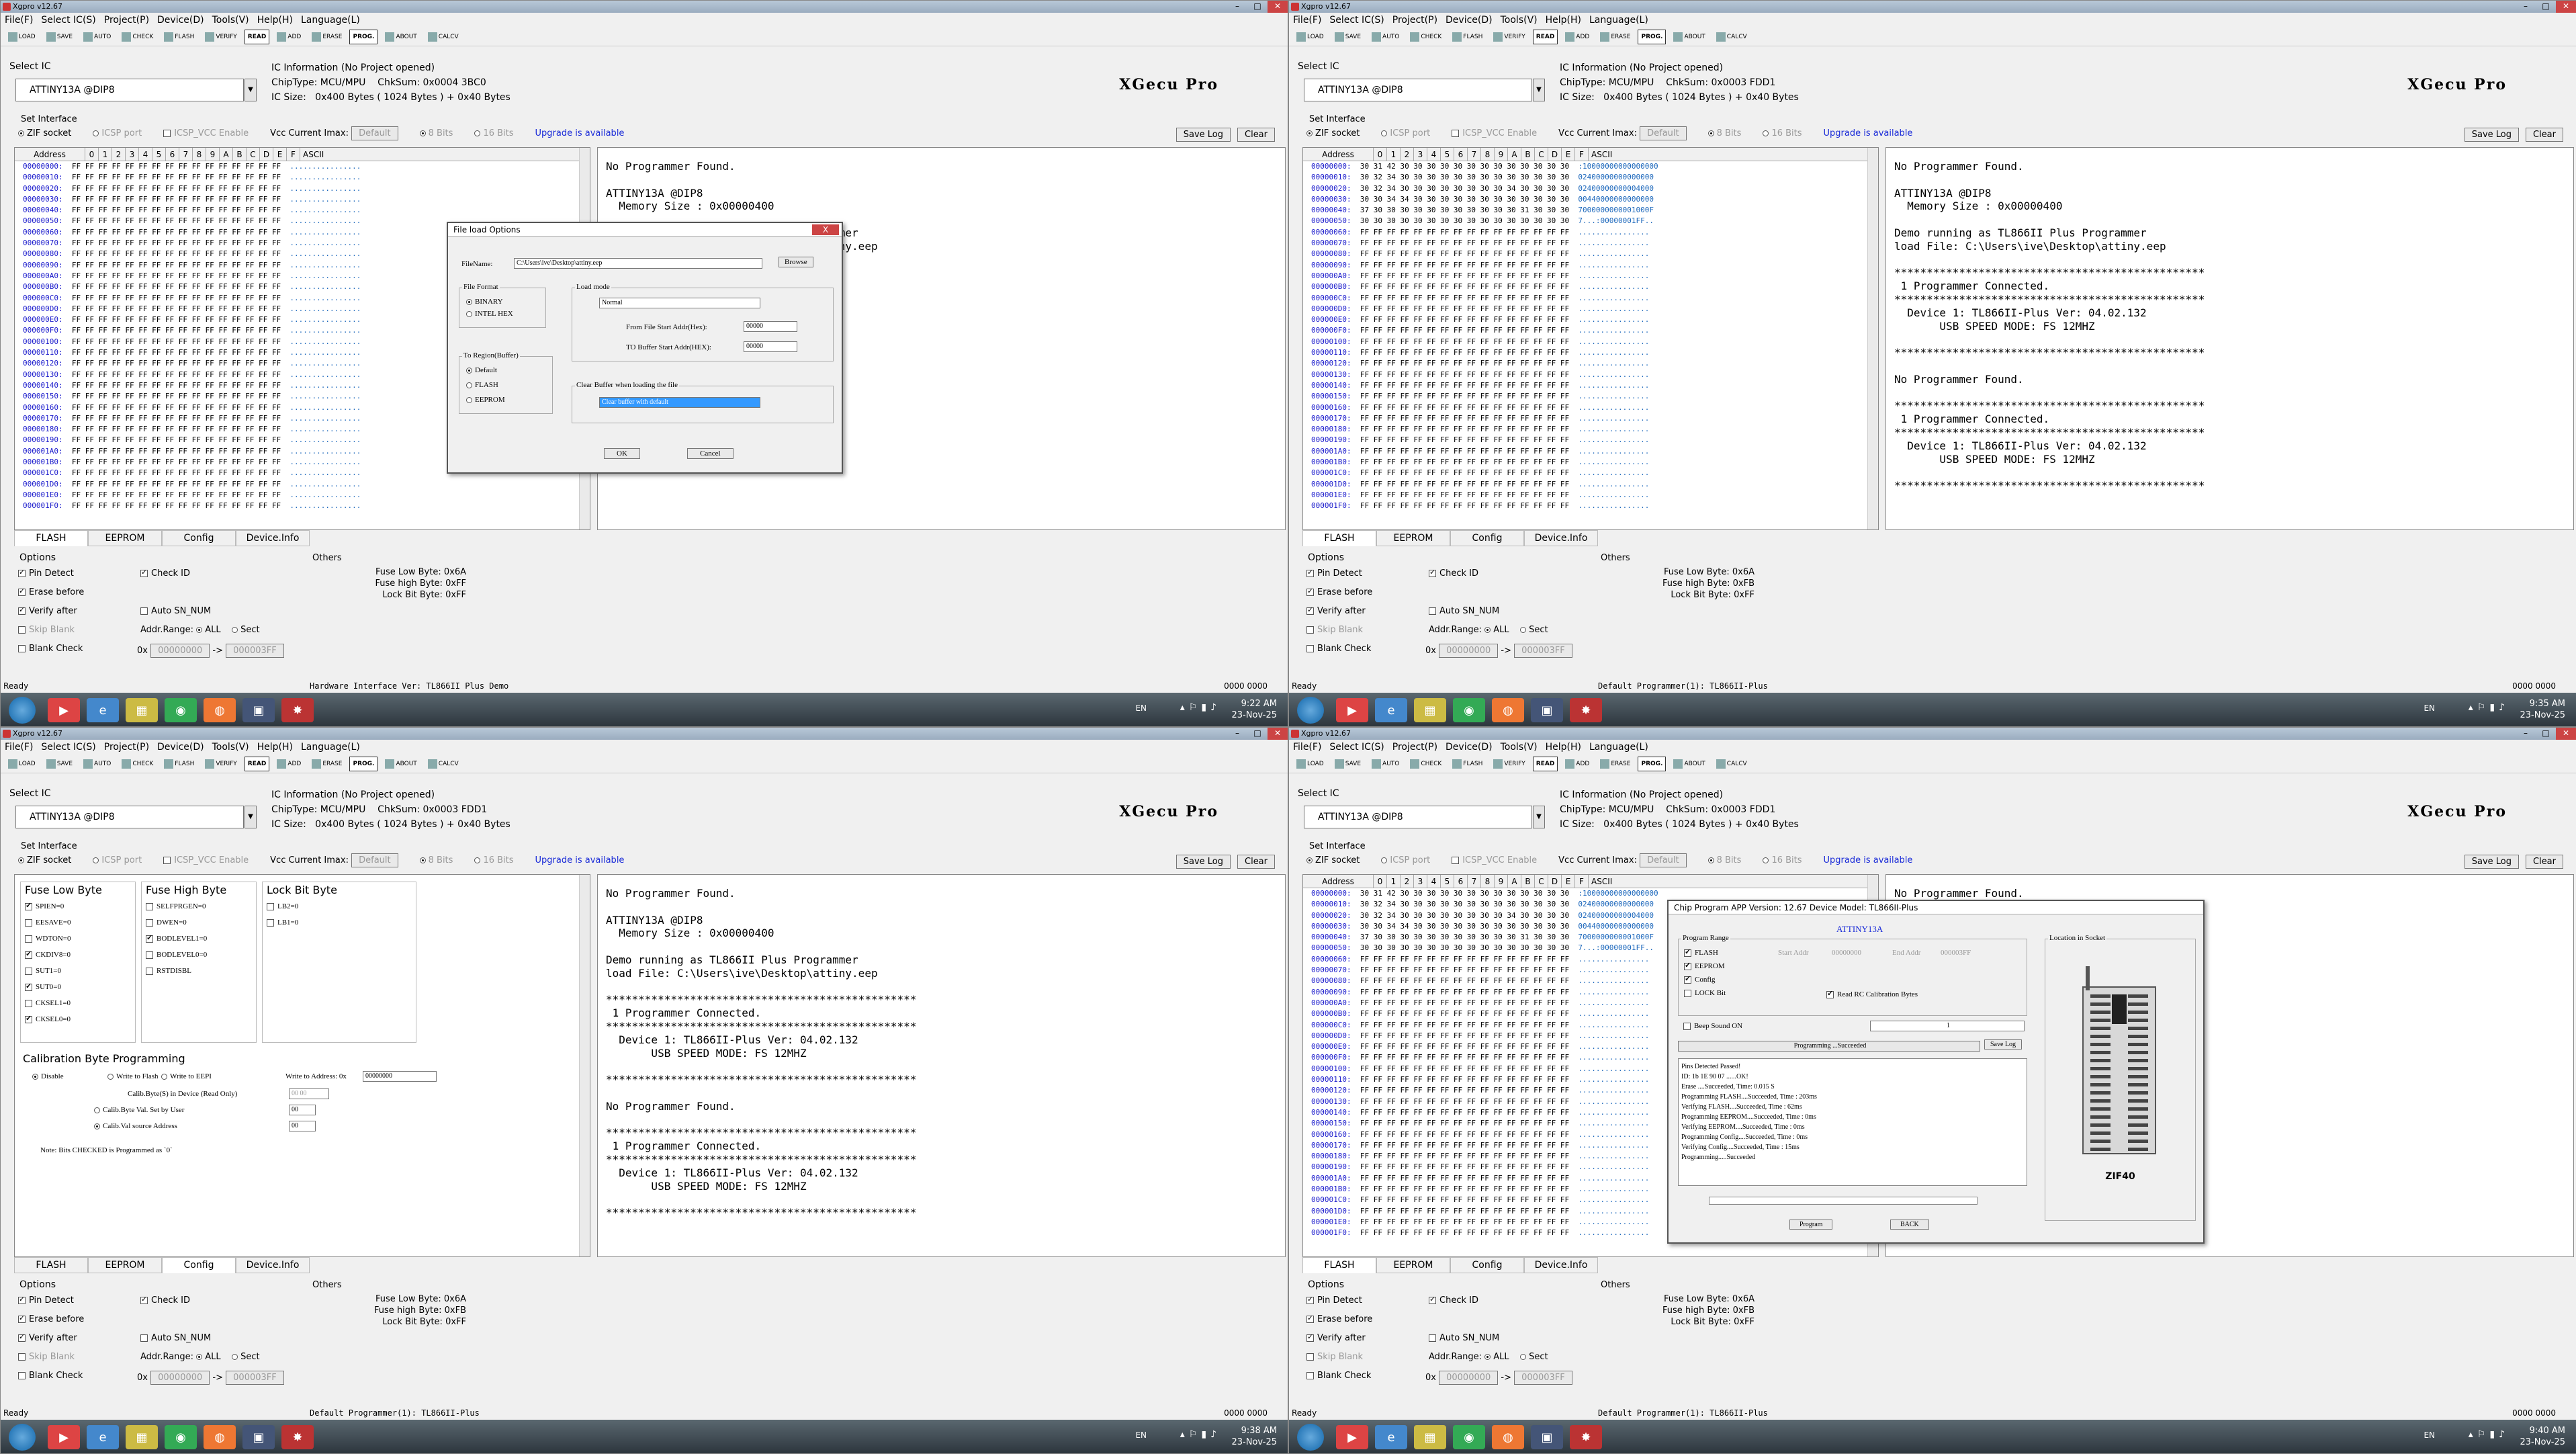 The width and height of the screenshot is (2576, 1454). What do you see at coordinates (1495, 133) in the screenshot?
I see `icsp-vcc-checkbox: ICSP_VCC Enable` at bounding box center [1495, 133].